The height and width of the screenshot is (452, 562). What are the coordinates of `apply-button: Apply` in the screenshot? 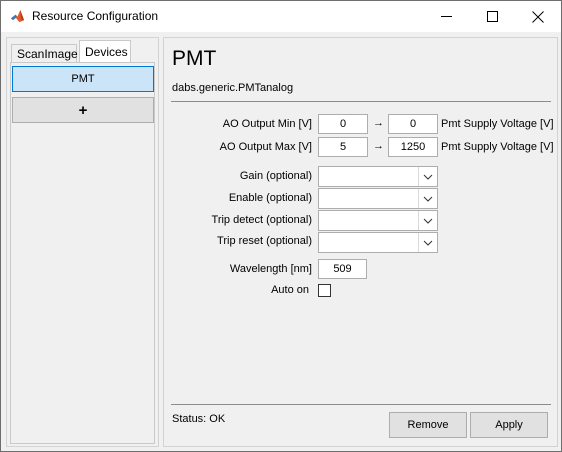 It's located at (509, 425).